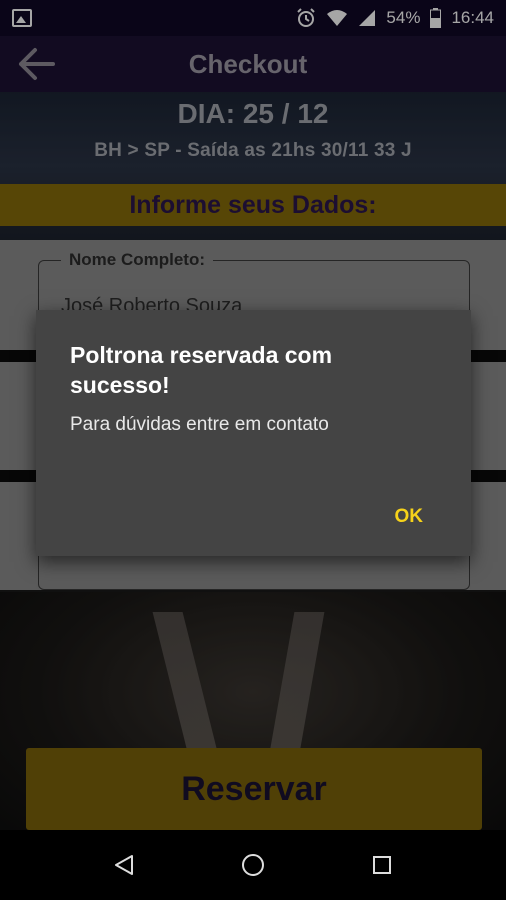 This screenshot has width=506, height=900. Describe the element at coordinates (201, 370) in the screenshot. I see `dialog-title: Poltrona reservada com sucesso!` at that location.